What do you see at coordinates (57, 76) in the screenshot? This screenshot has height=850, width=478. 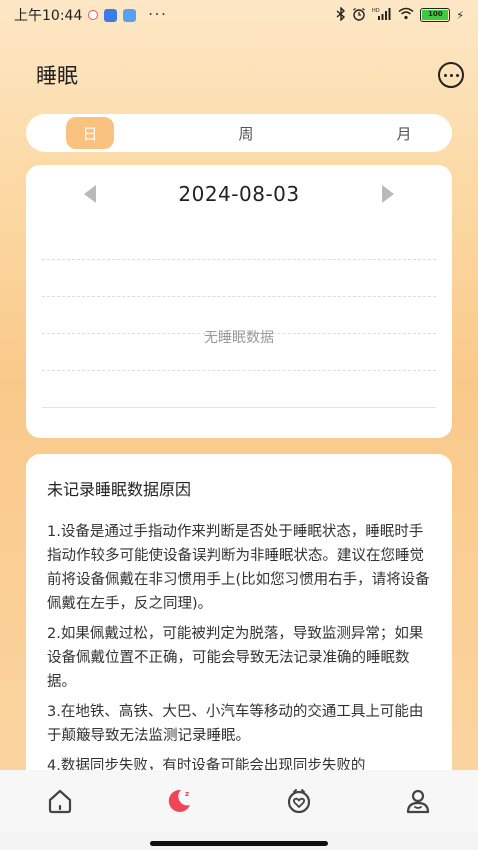 I see `page-title: 睡眠` at bounding box center [57, 76].